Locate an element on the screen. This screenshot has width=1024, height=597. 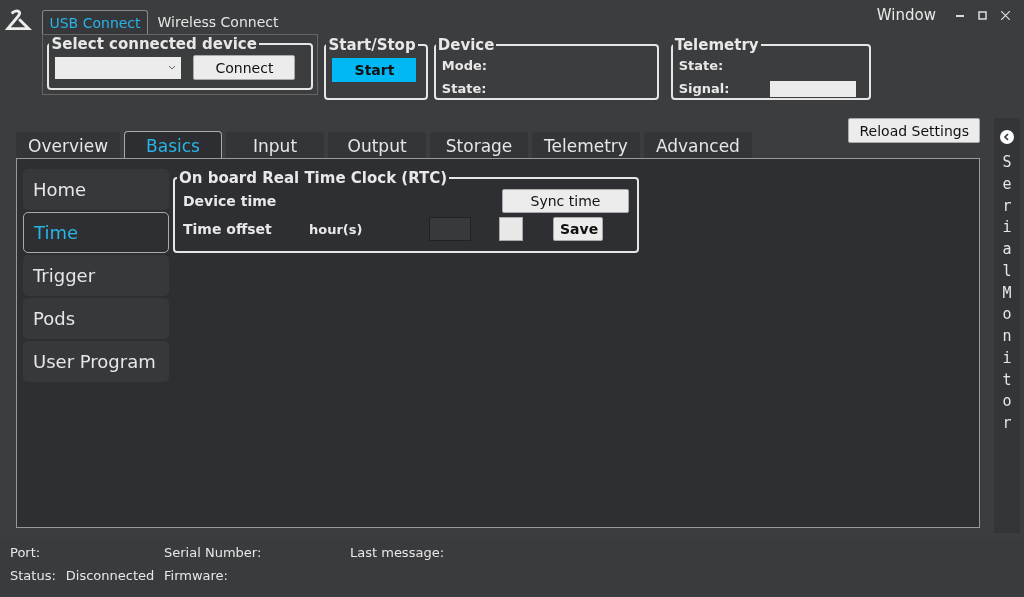
unit-label: hour(s) is located at coordinates (336, 229).